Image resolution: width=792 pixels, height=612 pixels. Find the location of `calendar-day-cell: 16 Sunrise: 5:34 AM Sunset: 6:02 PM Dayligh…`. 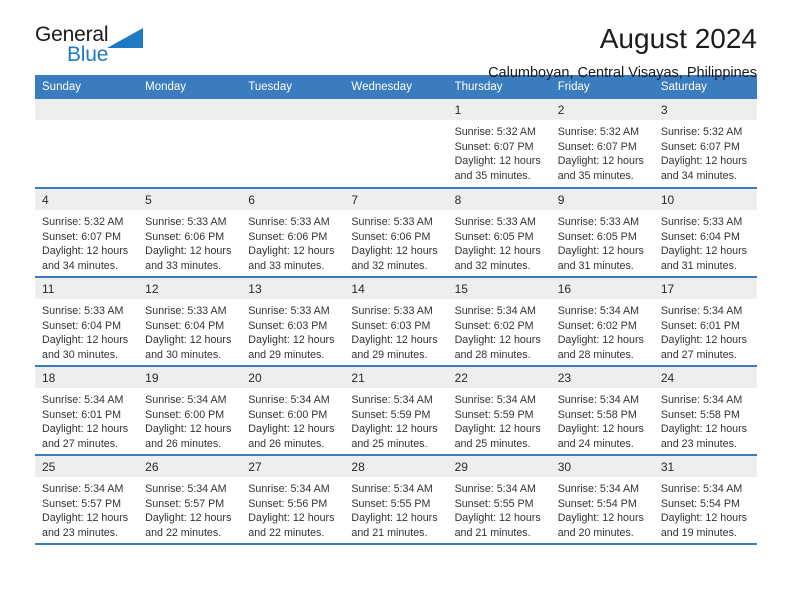

calendar-day-cell: 16 Sunrise: 5:34 AM Sunset: 6:02 PM Dayligh… is located at coordinates (602, 322).